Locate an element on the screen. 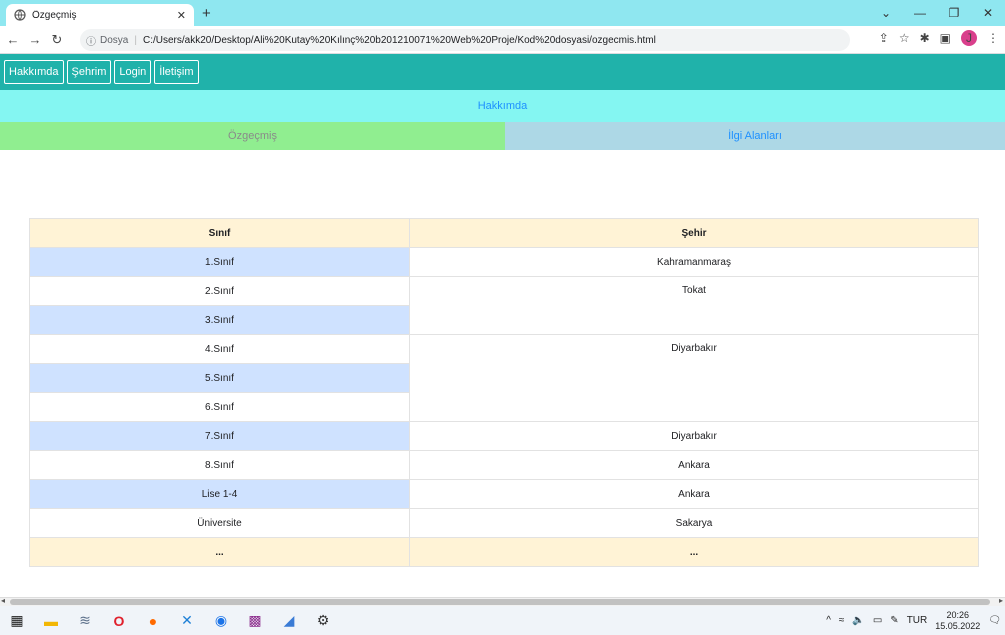 The height and width of the screenshot is (635, 1005). table-row: Lise 1-4 Ankara is located at coordinates (504, 494).